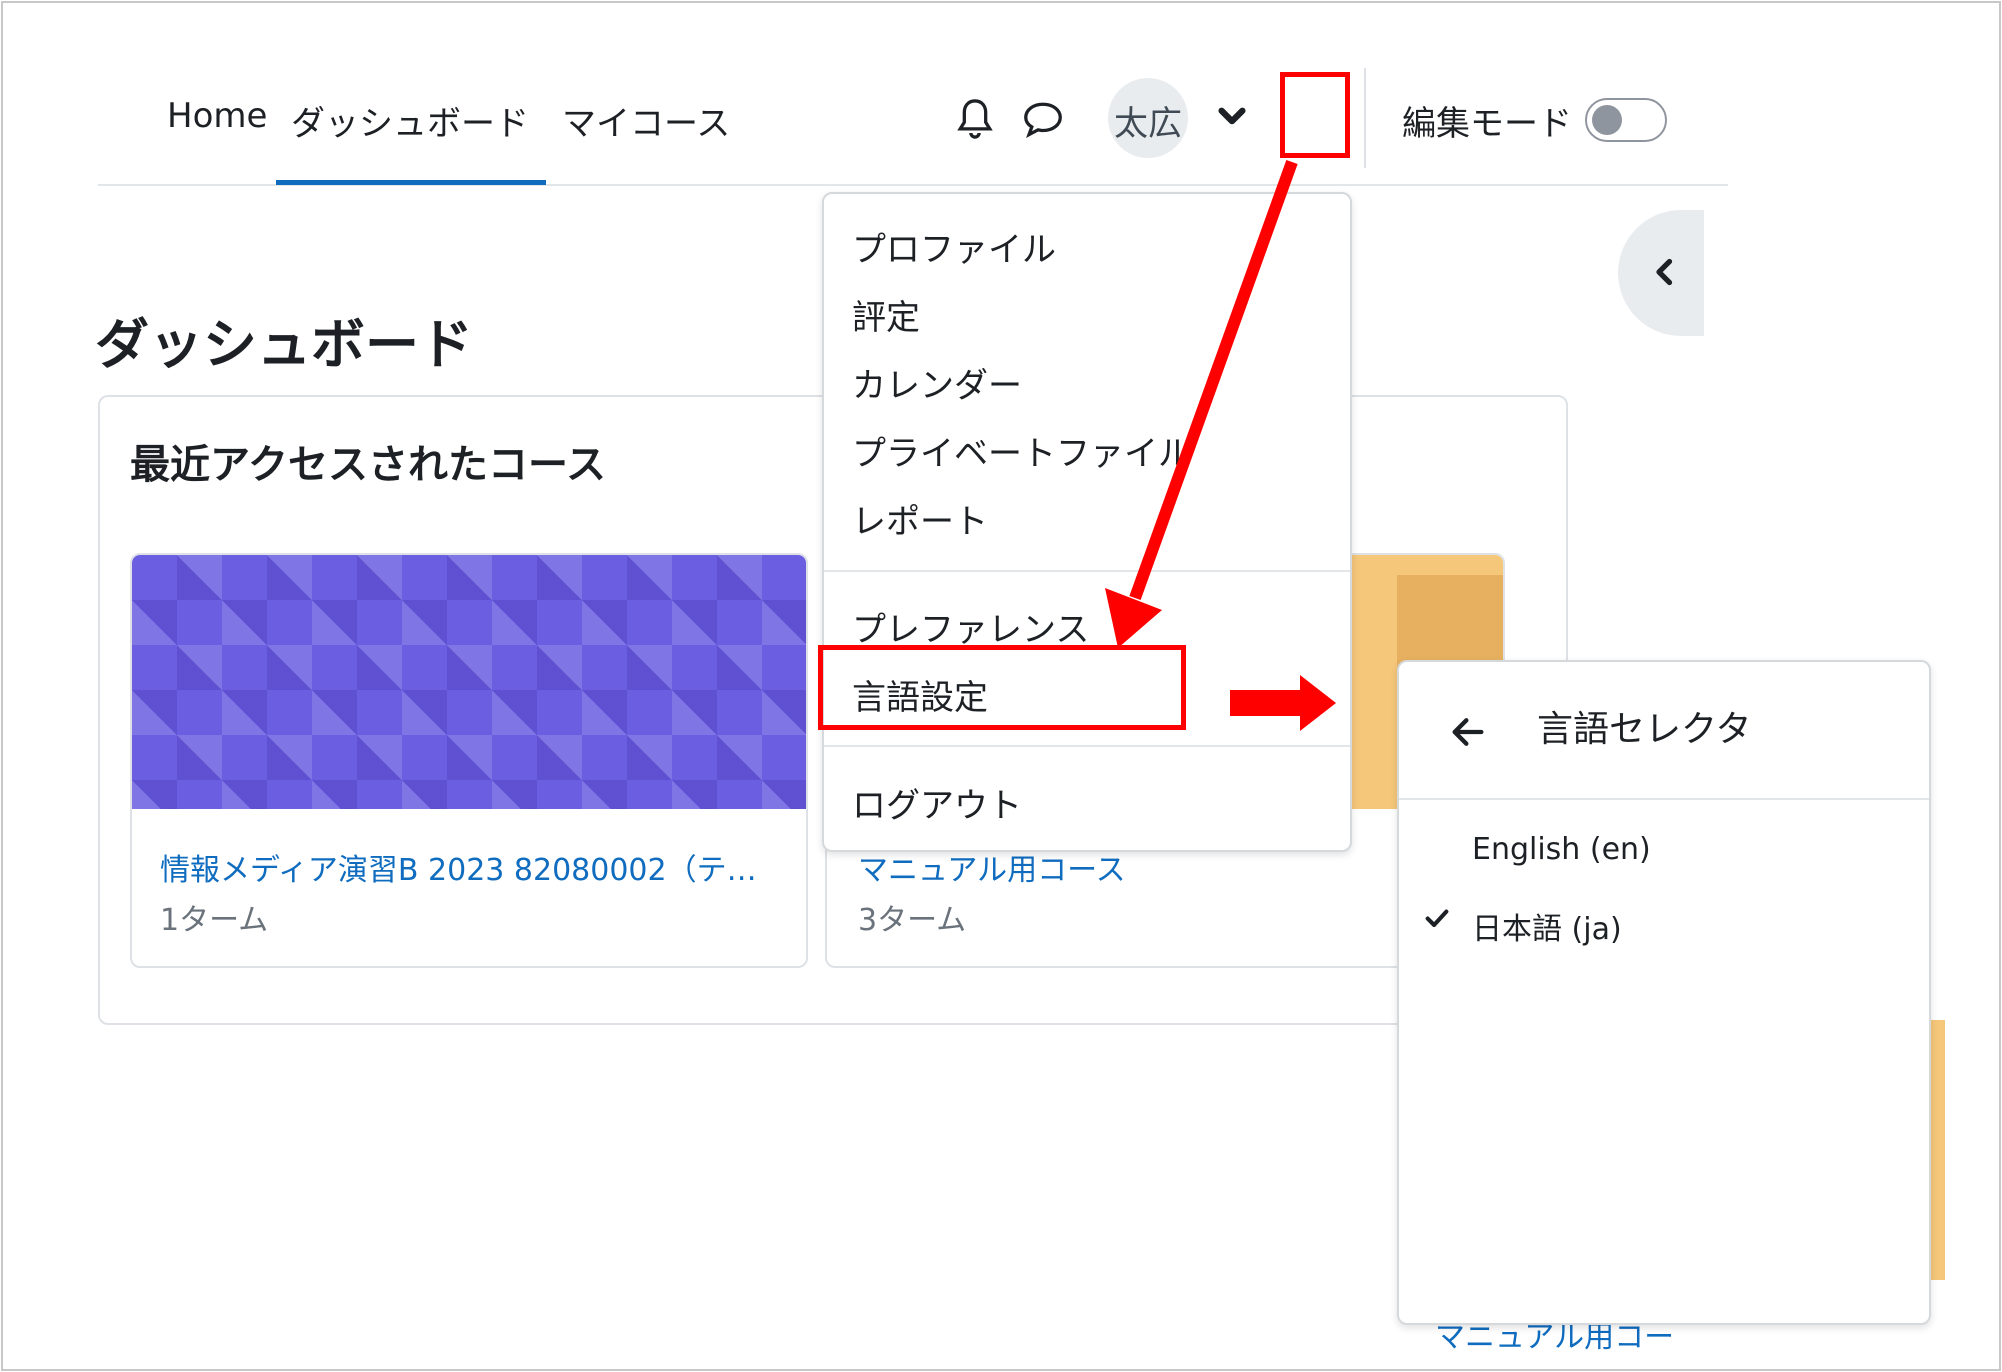 The image size is (2002, 1372). What do you see at coordinates (217, 116) in the screenshot?
I see `nav-home-link: Home` at bounding box center [217, 116].